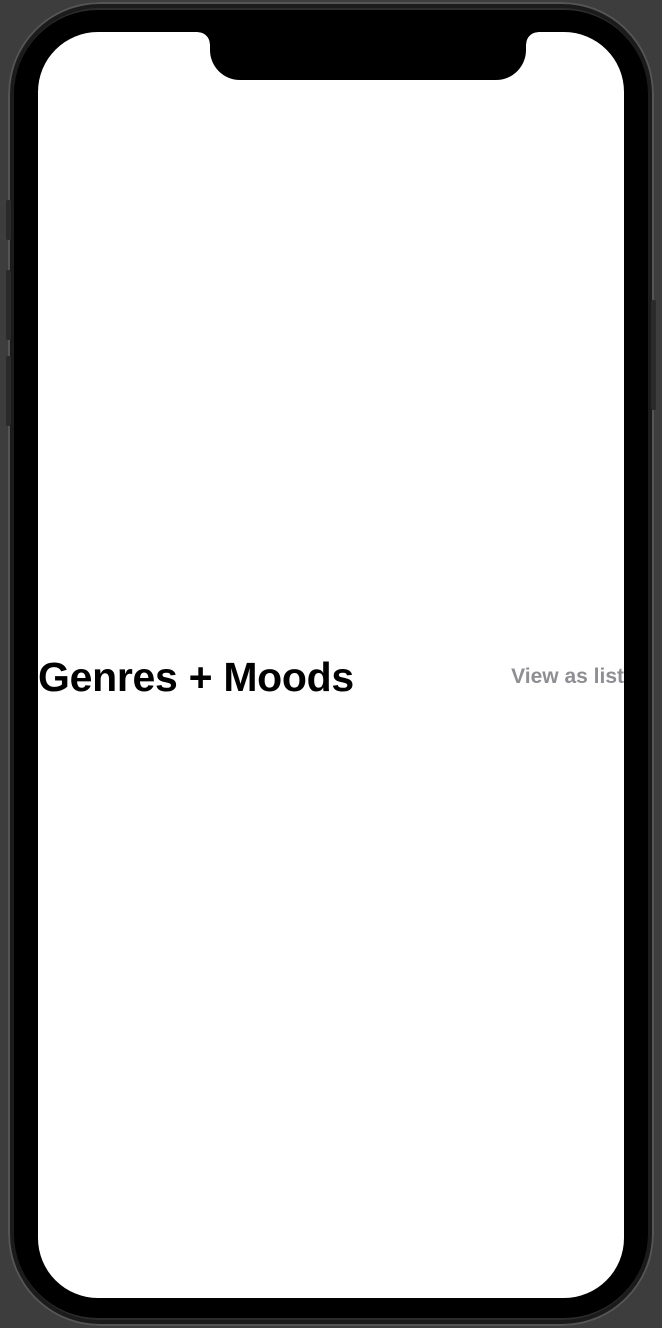 The height and width of the screenshot is (1328, 662). What do you see at coordinates (8, 391) in the screenshot?
I see `volume-down-button` at bounding box center [8, 391].